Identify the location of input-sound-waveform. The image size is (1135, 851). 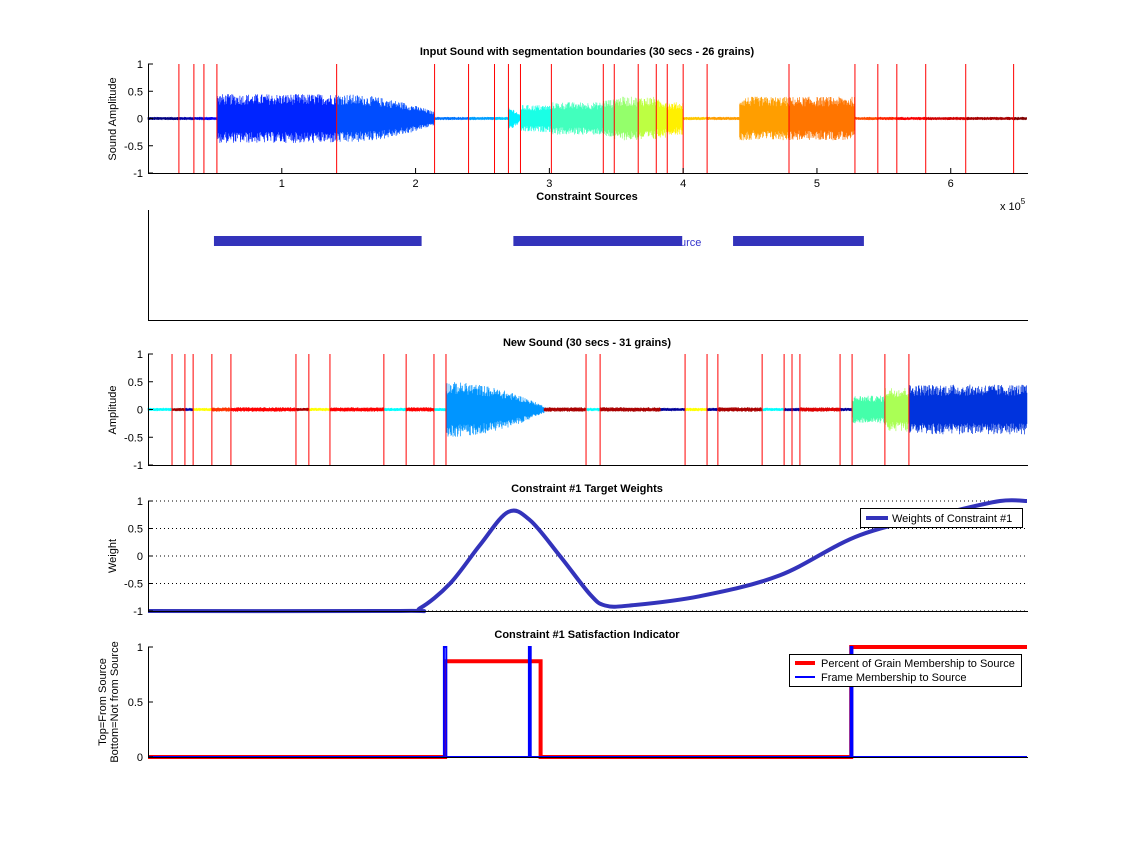
(587, 118).